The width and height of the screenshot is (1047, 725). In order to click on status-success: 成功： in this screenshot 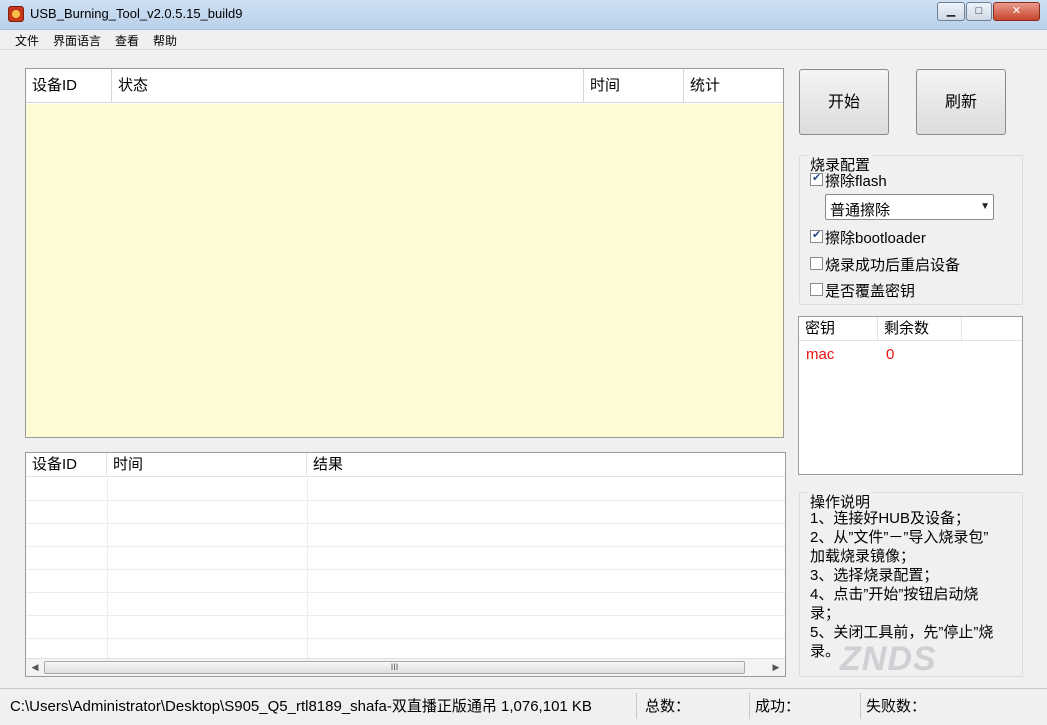, I will do `click(778, 706)`.